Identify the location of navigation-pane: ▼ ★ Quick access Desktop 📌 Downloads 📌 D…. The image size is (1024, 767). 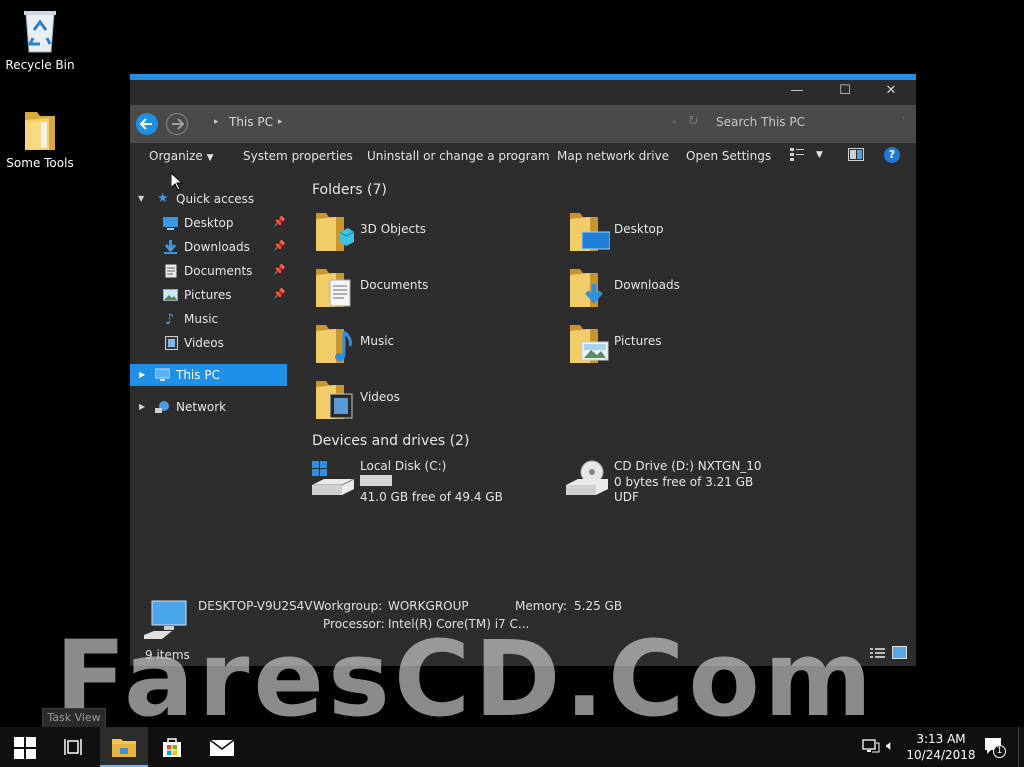
(210, 332).